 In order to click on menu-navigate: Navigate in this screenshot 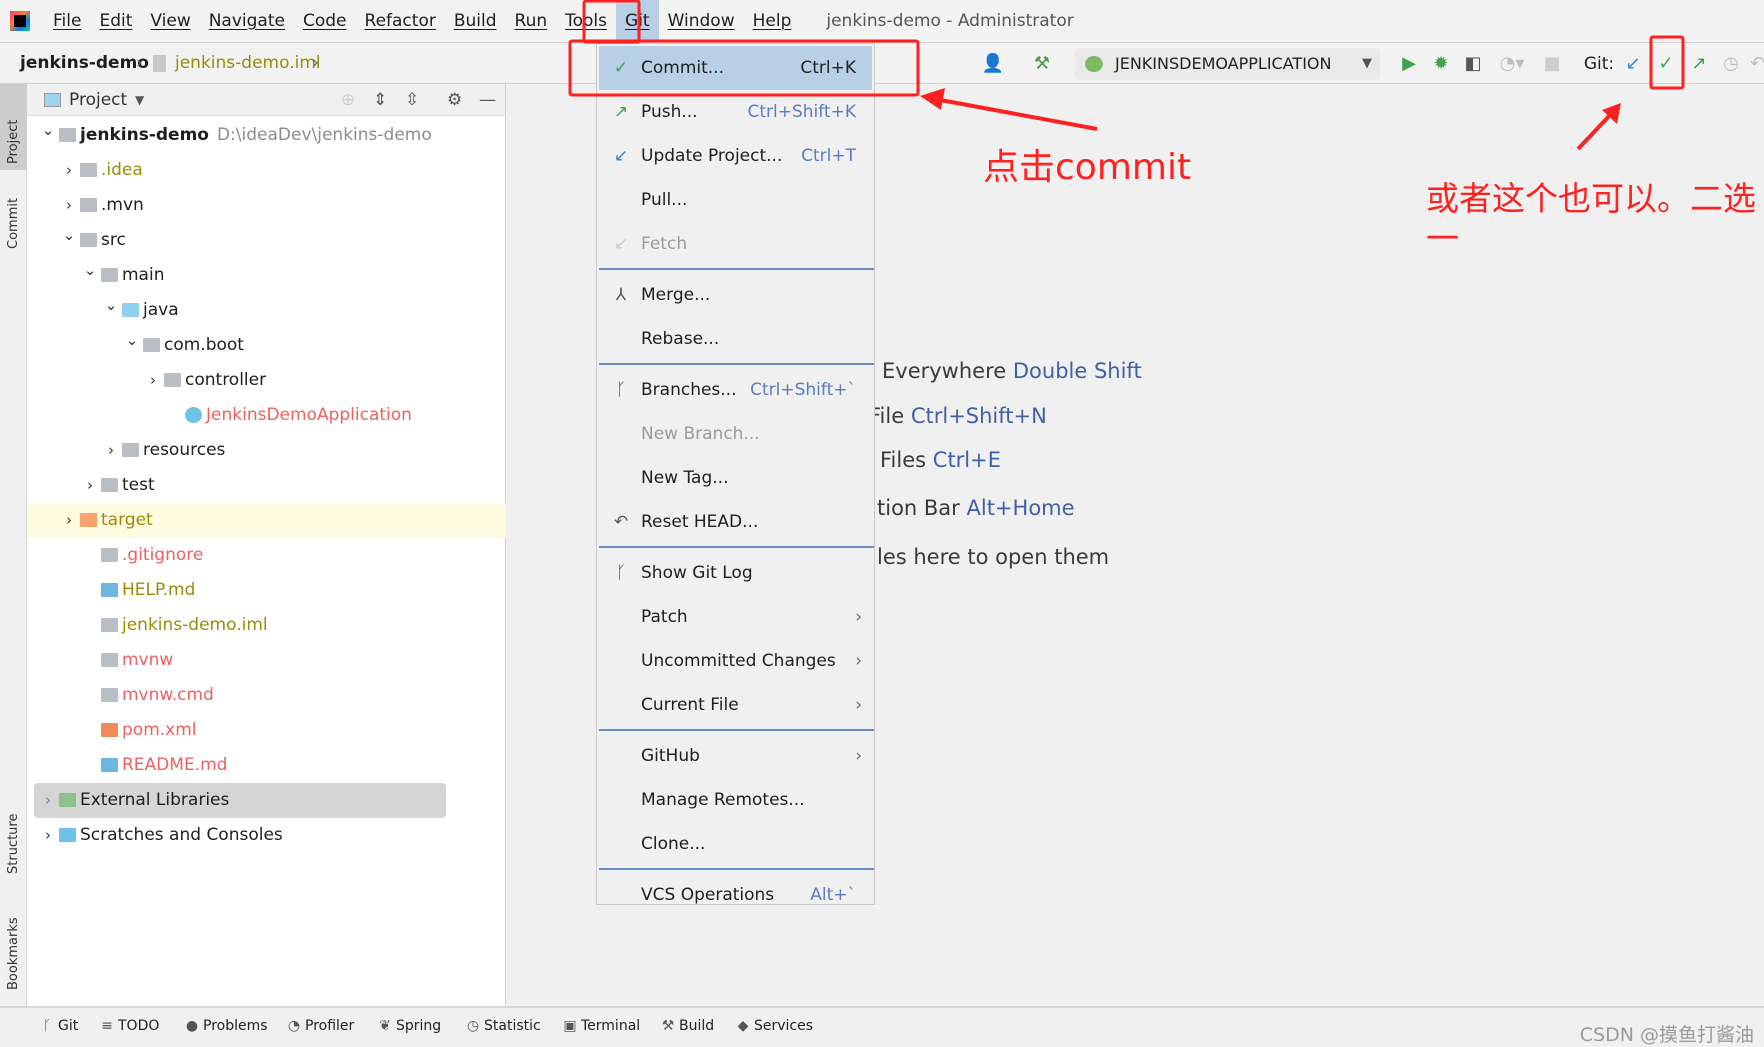, I will do `click(247, 21)`.